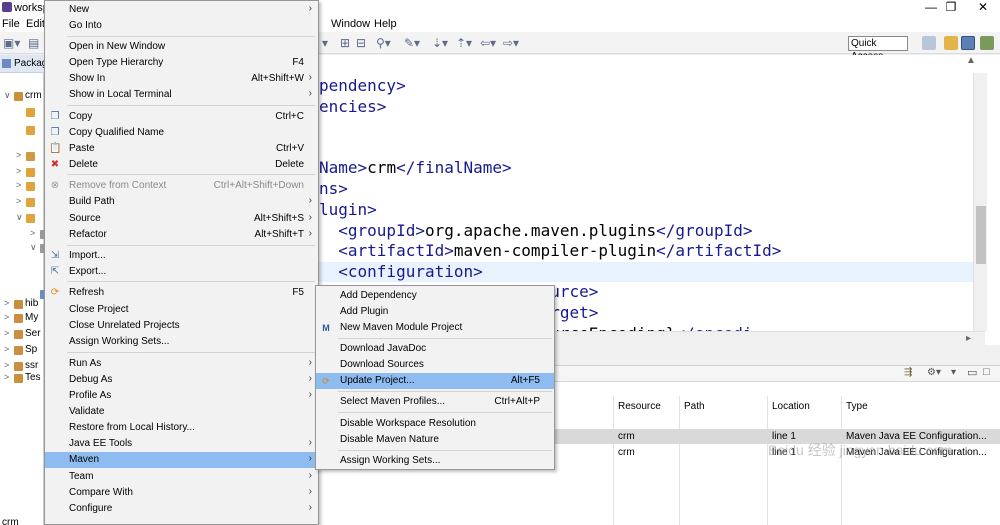 This screenshot has width=1000, height=525. What do you see at coordinates (181, 219) in the screenshot?
I see `menu-item-source: Source Alt+Shift+S ›` at bounding box center [181, 219].